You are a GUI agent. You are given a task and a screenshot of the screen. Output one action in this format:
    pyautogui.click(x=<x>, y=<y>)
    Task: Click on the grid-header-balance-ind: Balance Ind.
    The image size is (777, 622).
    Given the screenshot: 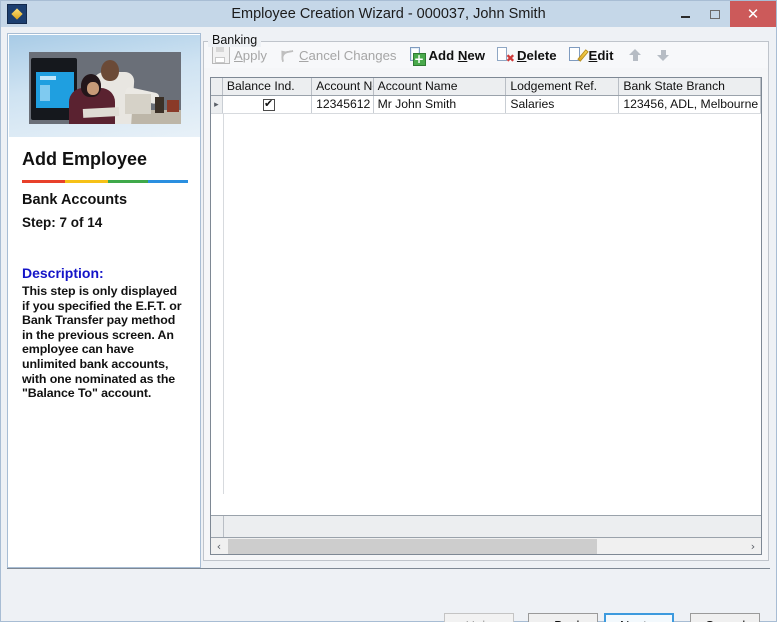 What is the action you would take?
    pyautogui.click(x=268, y=86)
    